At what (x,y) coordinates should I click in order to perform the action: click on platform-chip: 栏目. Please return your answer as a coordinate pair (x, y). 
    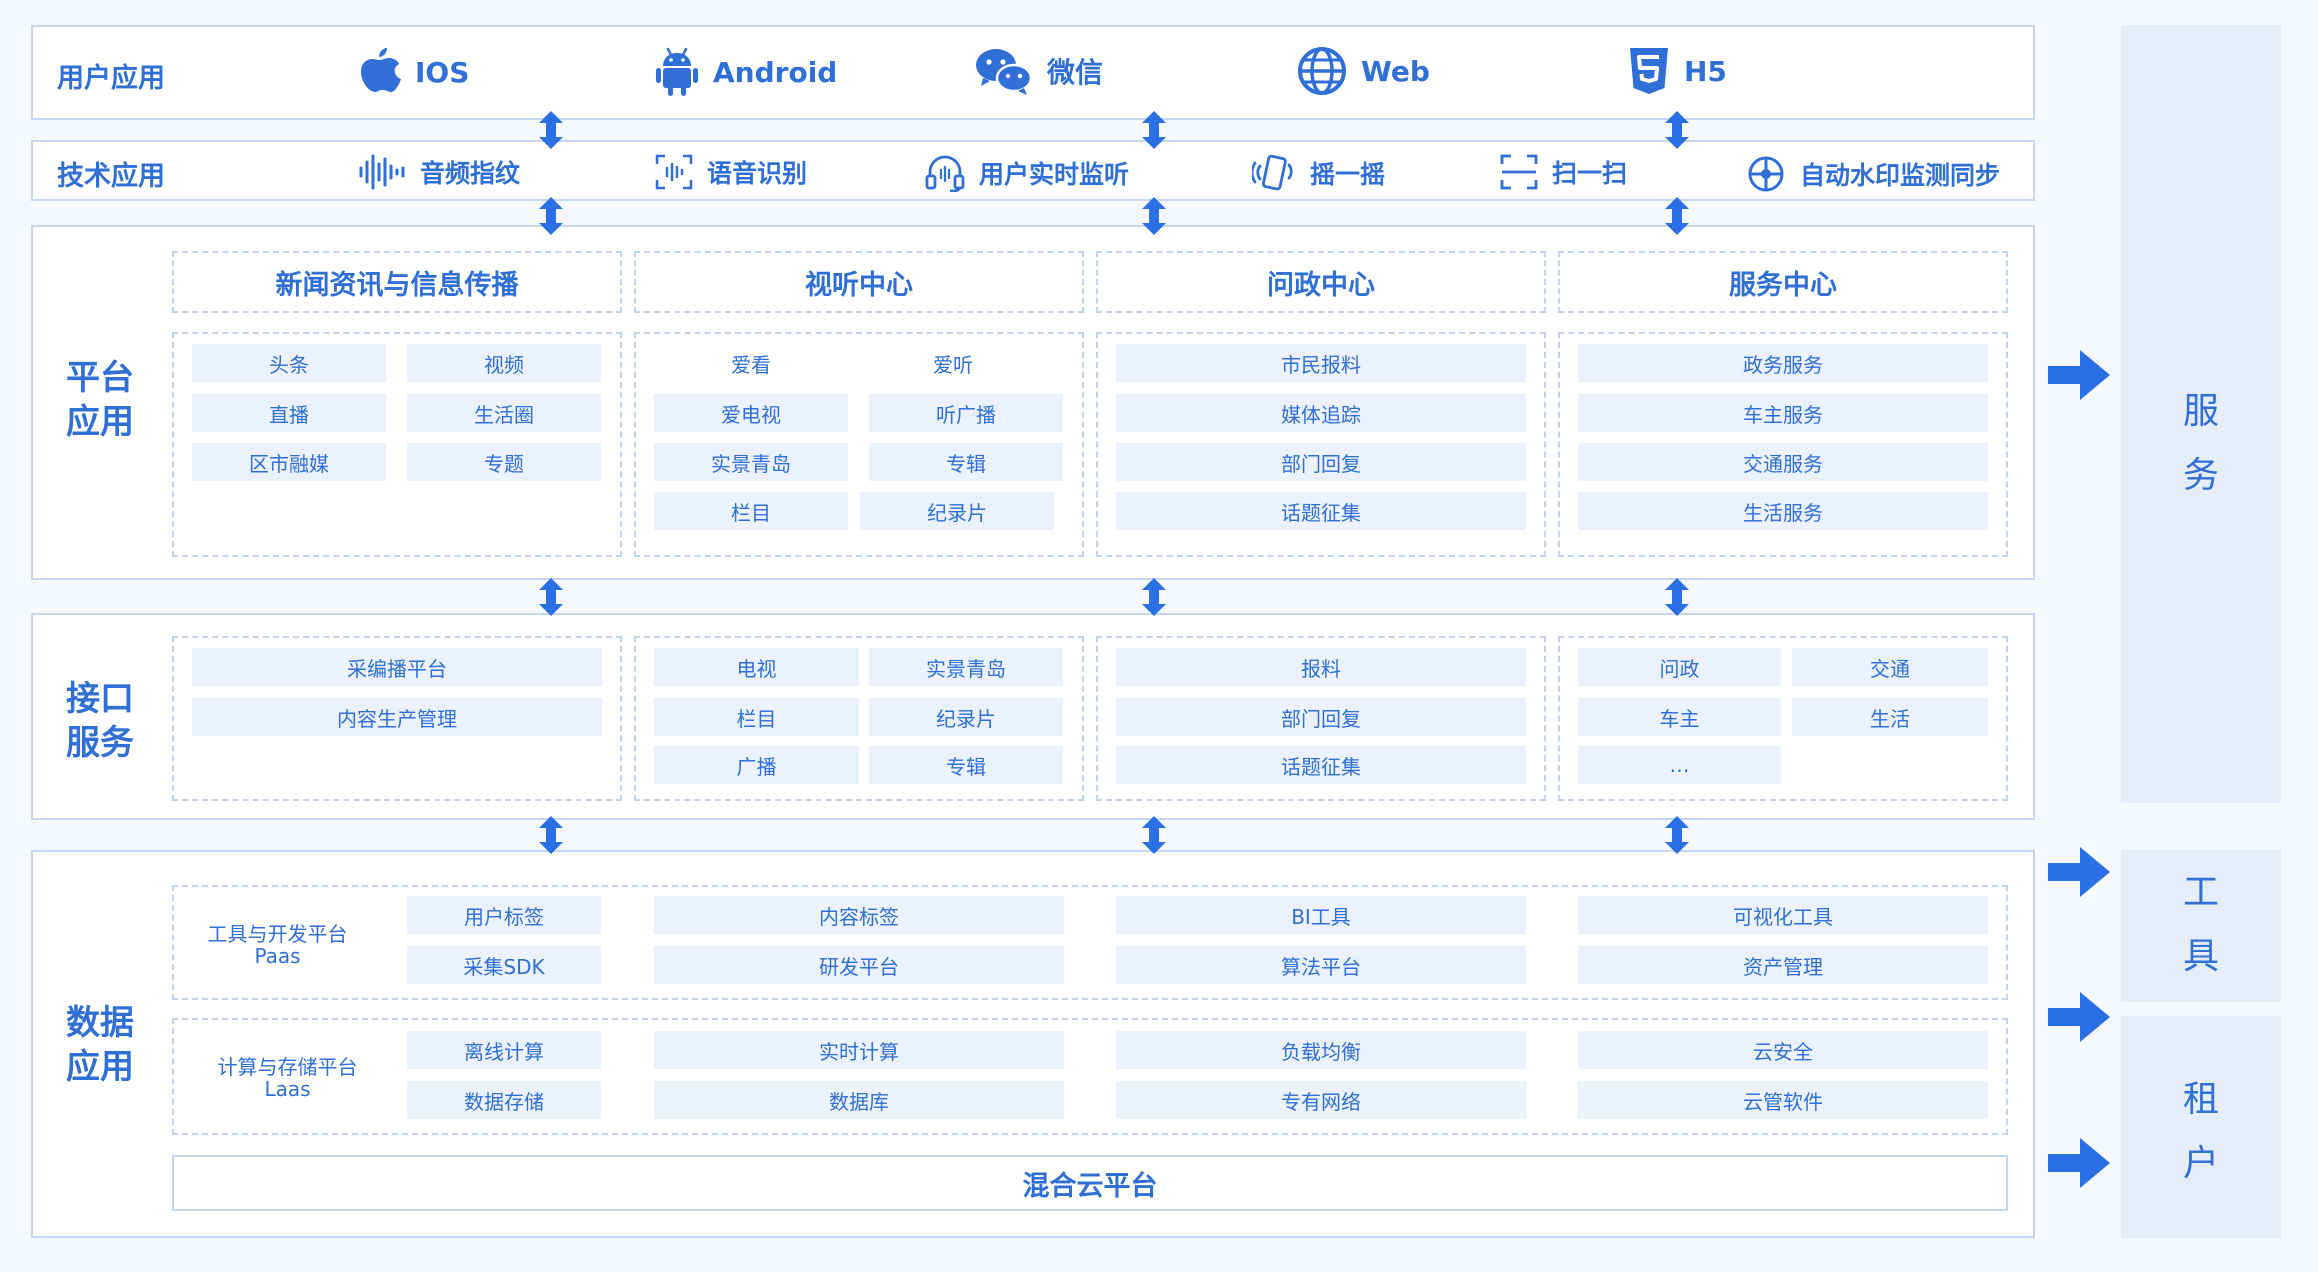
    Looking at the image, I should click on (751, 511).